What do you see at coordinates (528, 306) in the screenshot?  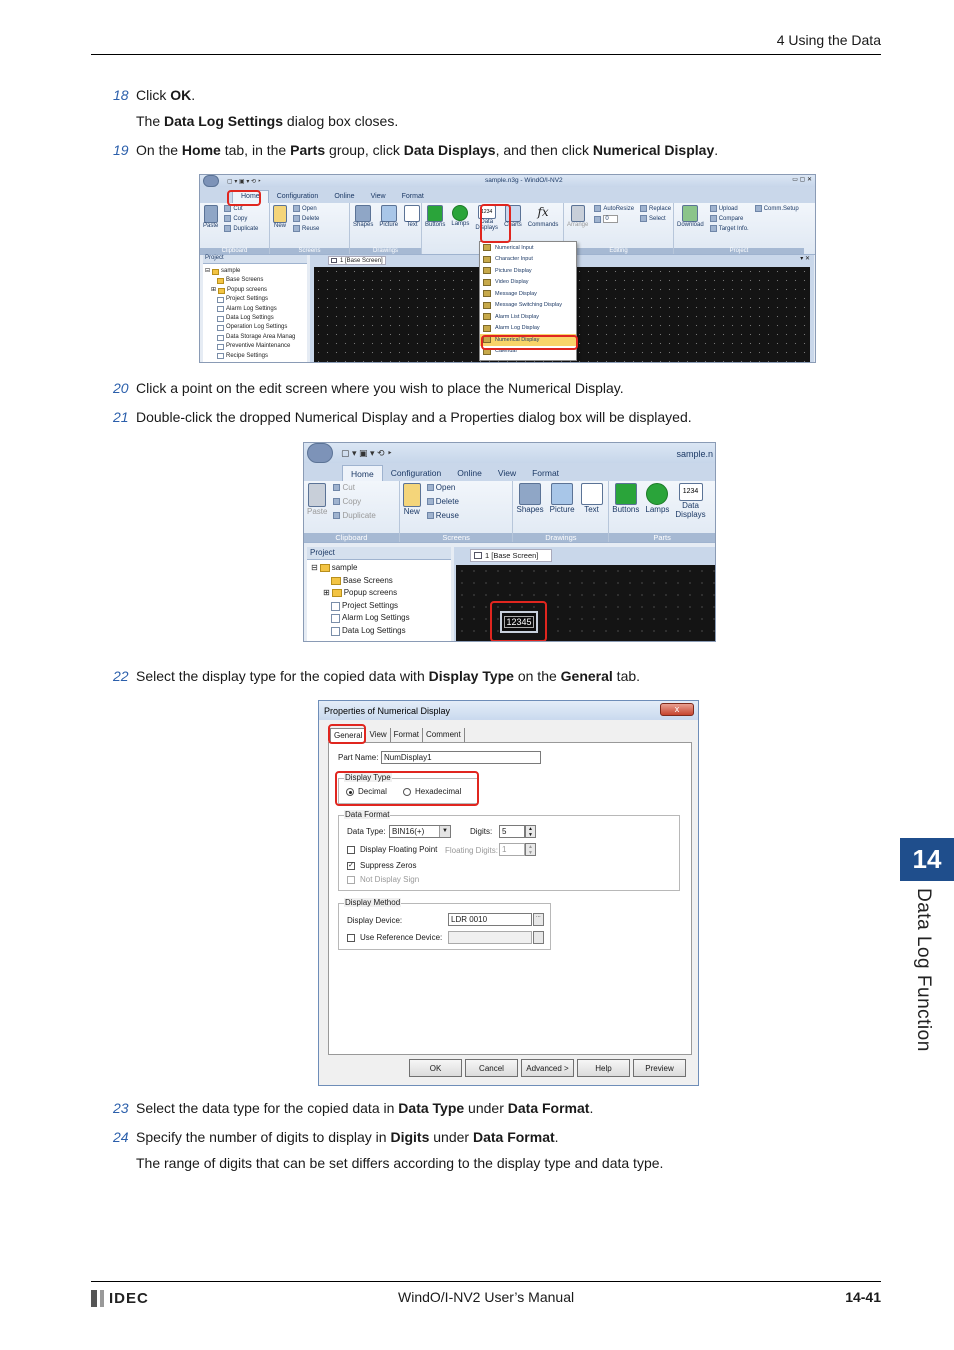 I see `menu-item-message-switching-display: Message Switching Display` at bounding box center [528, 306].